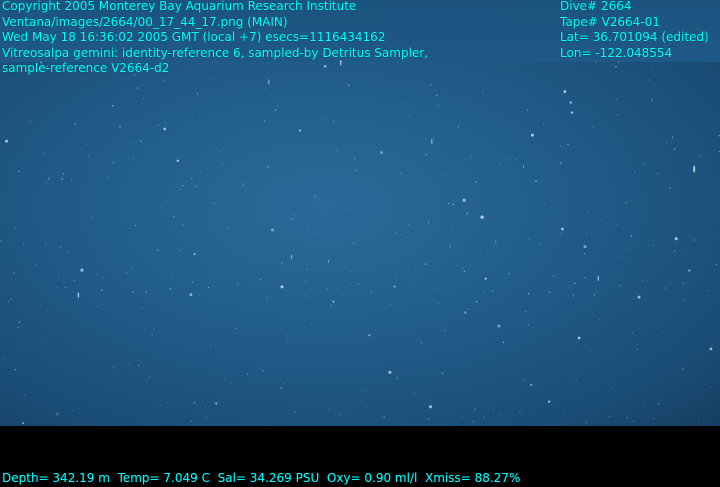 This screenshot has width=720, height=487. Describe the element at coordinates (56, 478) in the screenshot. I see `depth-reading: Depth= 342.19 m` at that location.